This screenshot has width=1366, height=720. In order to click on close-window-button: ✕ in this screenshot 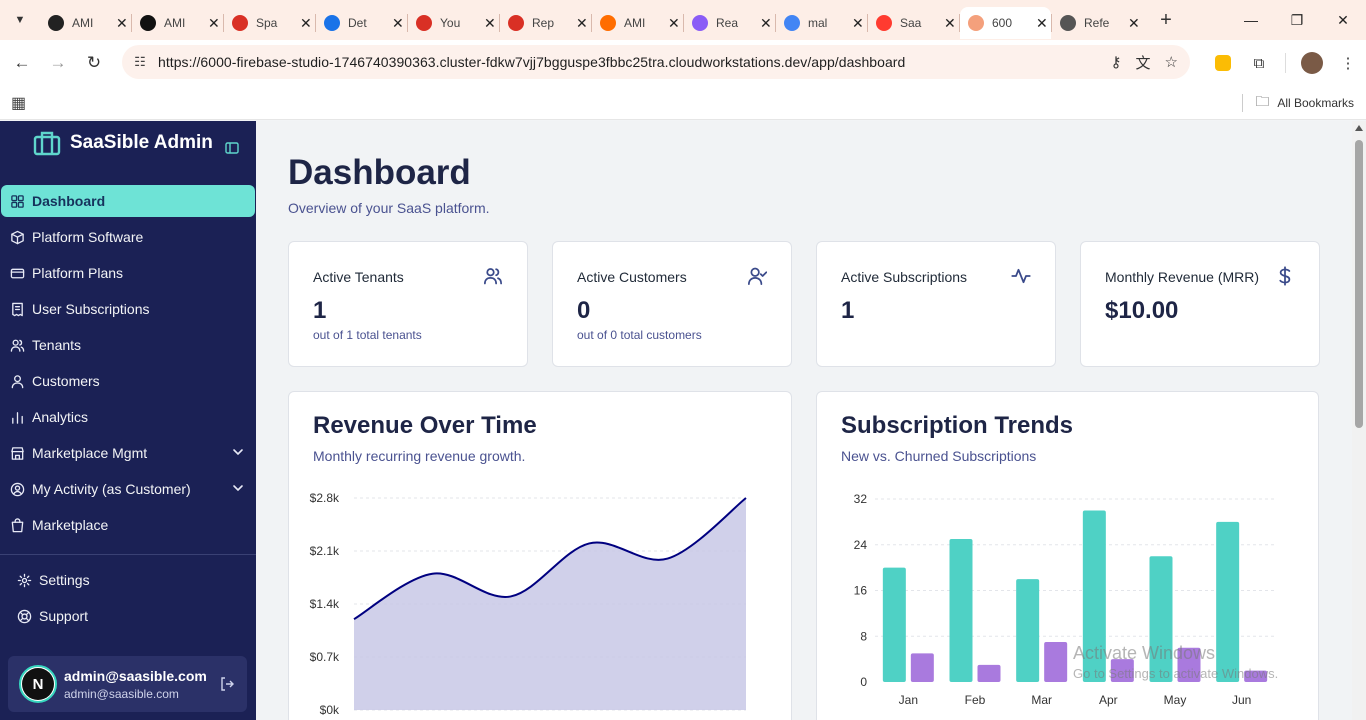, I will do `click(1343, 20)`.